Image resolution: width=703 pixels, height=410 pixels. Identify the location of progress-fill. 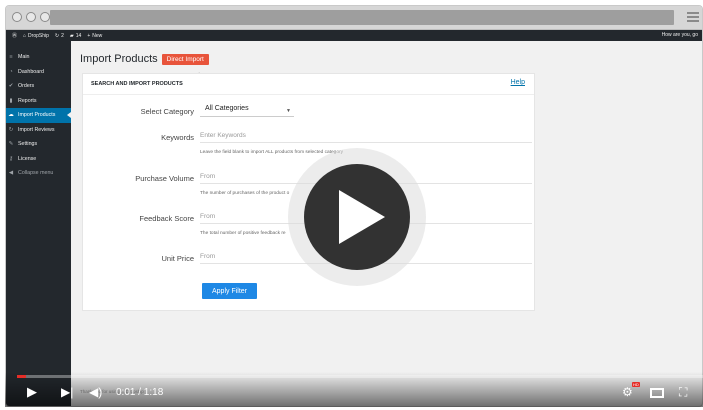
(21, 376).